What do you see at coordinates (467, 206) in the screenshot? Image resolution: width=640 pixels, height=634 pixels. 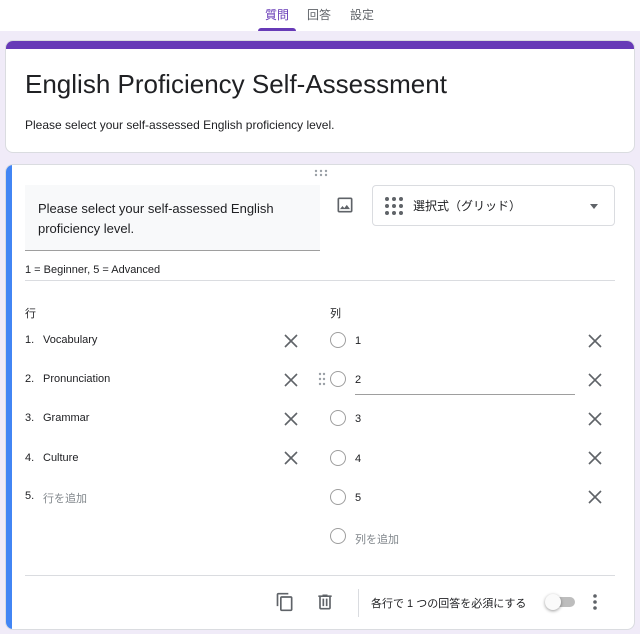 I see `question-type-label: 選択式（グリッド）` at bounding box center [467, 206].